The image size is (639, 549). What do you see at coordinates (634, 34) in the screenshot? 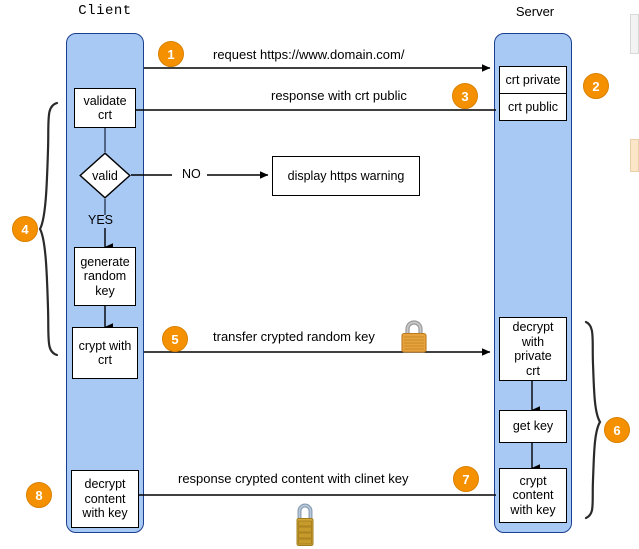
I see `edge-artifact-top` at bounding box center [634, 34].